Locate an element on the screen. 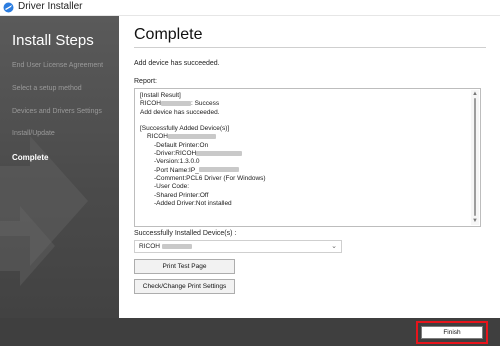 The width and height of the screenshot is (500, 346). scroll-down-arrow-icon: ▼ is located at coordinates (475, 221).